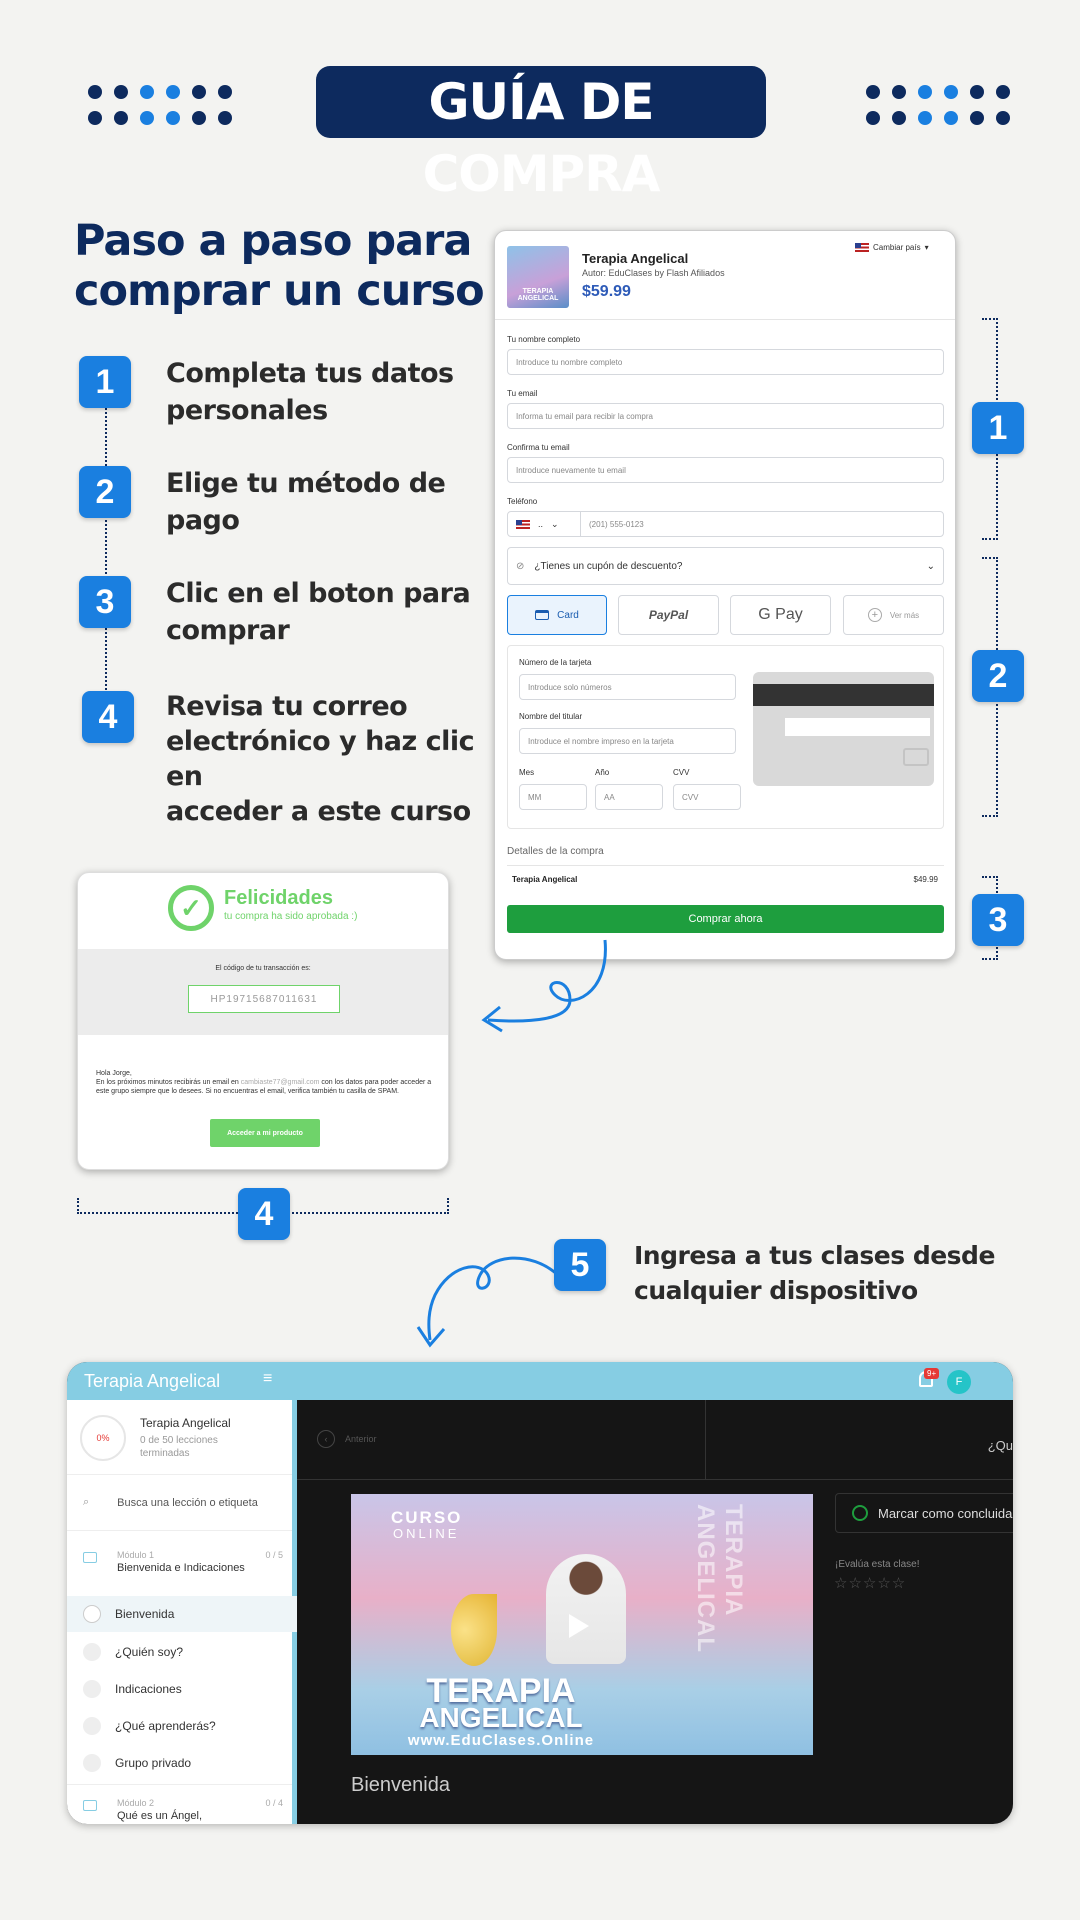 The height and width of the screenshot is (1920, 1080). What do you see at coordinates (586, 1609) in the screenshot?
I see `instructor-figure` at bounding box center [586, 1609].